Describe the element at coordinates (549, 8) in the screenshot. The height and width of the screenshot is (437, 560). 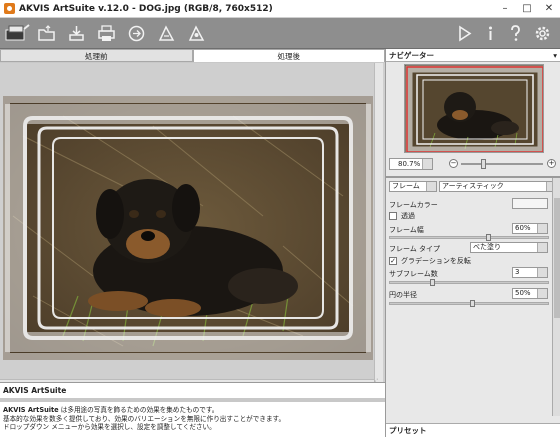
I see `close-button: ✕` at that location.